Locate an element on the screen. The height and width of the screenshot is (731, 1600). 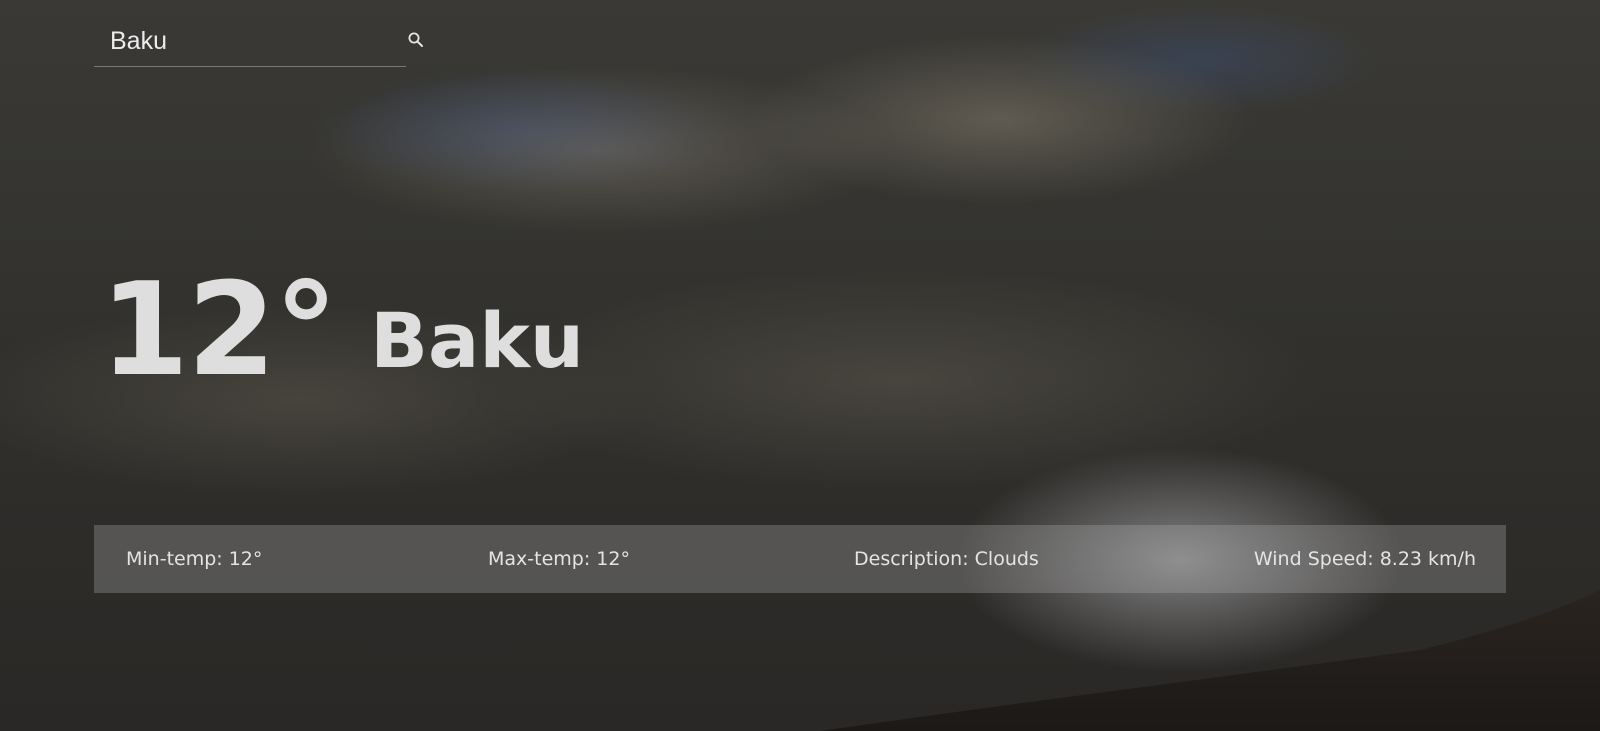
weather-description: Description: Clouds is located at coordinates (946, 559).